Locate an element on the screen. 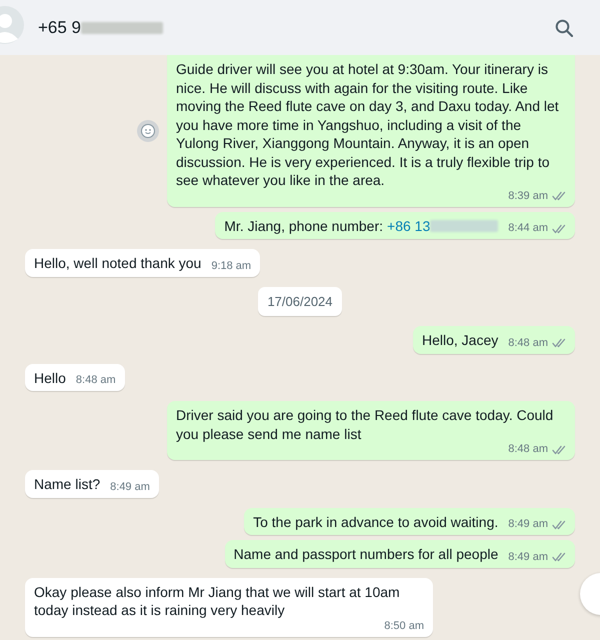 Image resolution: width=600 pixels, height=640 pixels. message-time: 8:50 am is located at coordinates (404, 626).